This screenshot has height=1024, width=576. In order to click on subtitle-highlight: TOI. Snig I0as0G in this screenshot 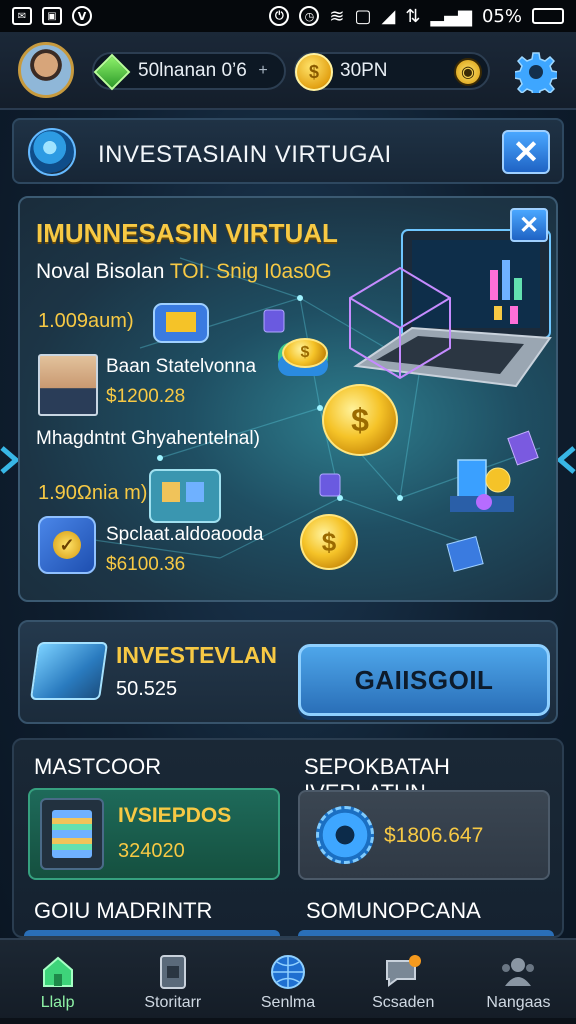, I will do `click(250, 271)`.